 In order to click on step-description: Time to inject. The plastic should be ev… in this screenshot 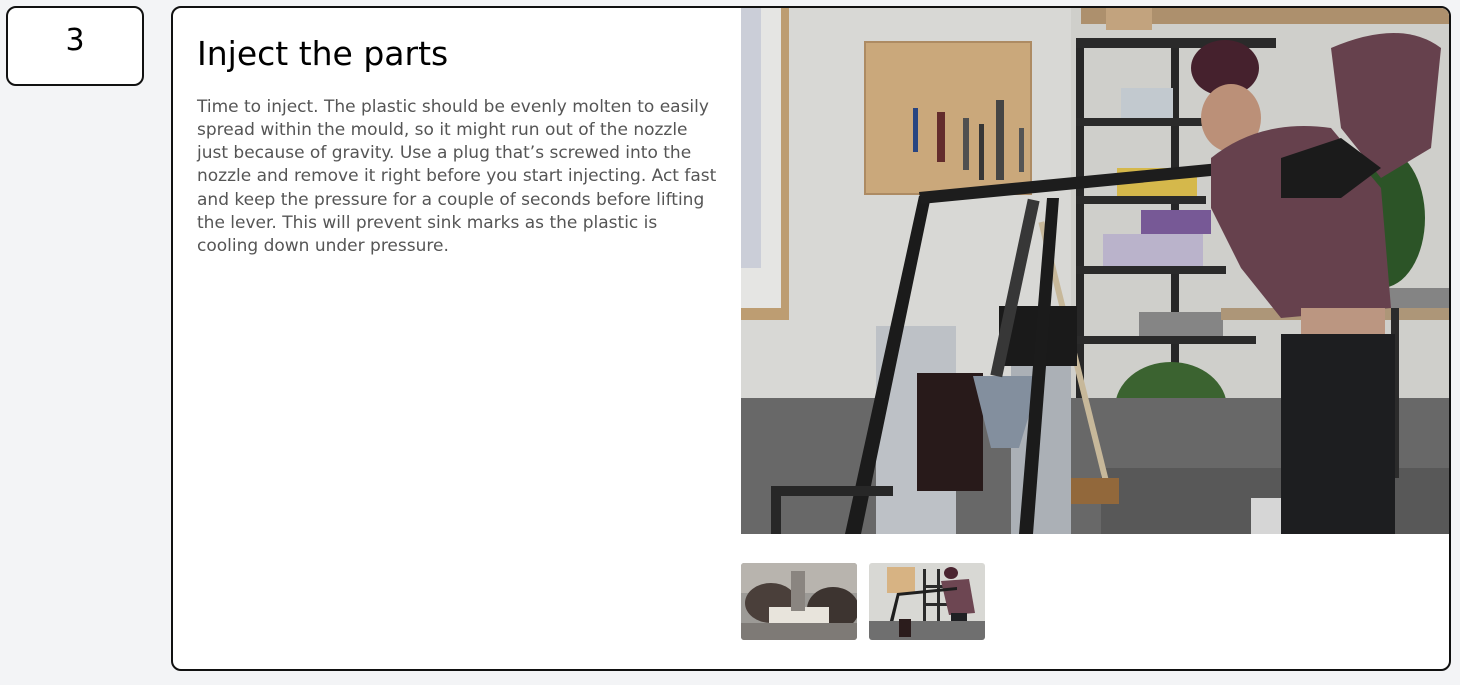, I will do `click(457, 176)`.